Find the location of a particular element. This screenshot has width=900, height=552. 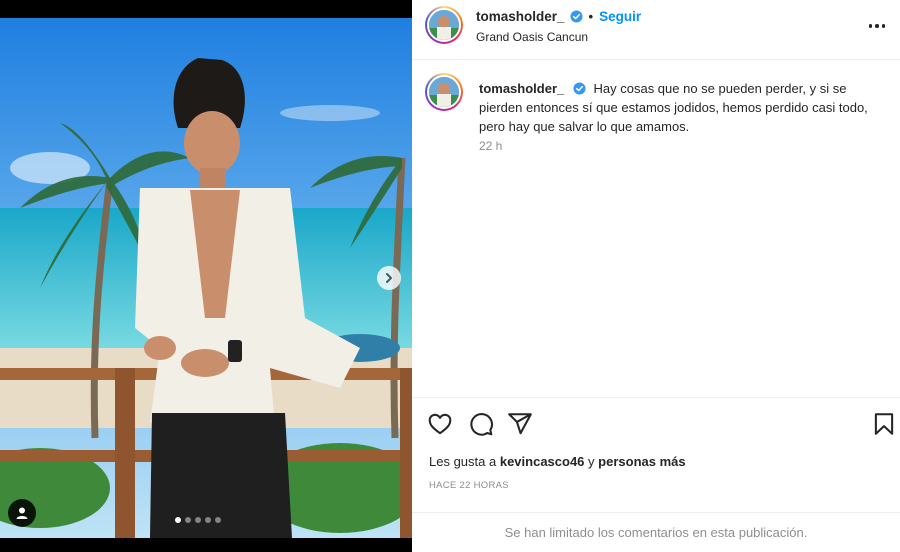

likes-connector: y is located at coordinates (591, 461).